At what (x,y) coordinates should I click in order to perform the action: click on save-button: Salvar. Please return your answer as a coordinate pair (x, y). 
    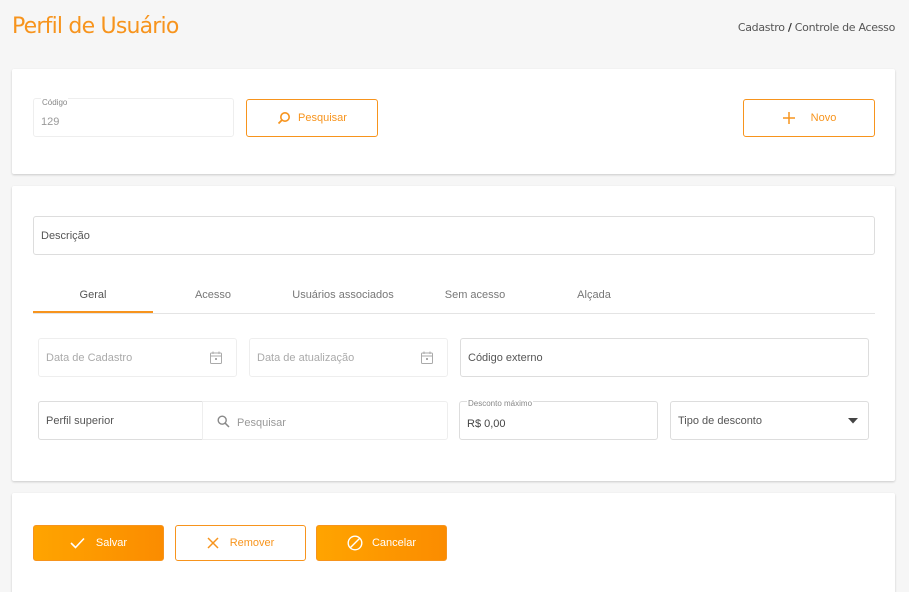
    Looking at the image, I should click on (98, 543).